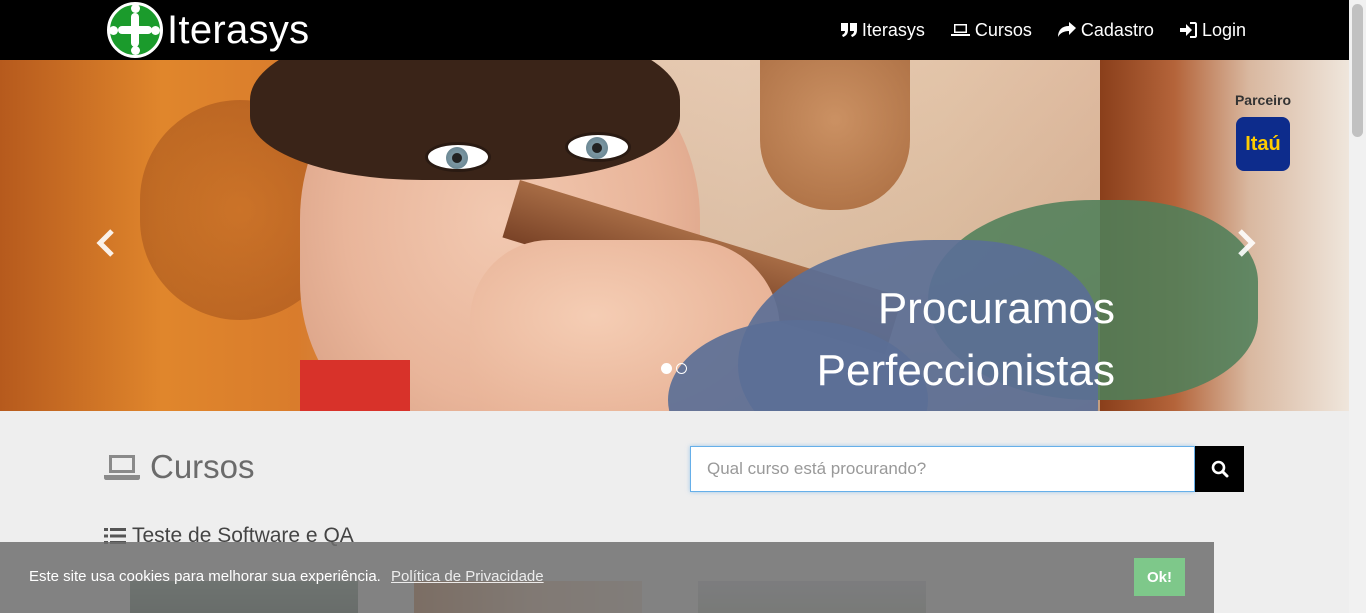  What do you see at coordinates (893, 29) in the screenshot?
I see `nav-item-label: Iterasys` at bounding box center [893, 29].